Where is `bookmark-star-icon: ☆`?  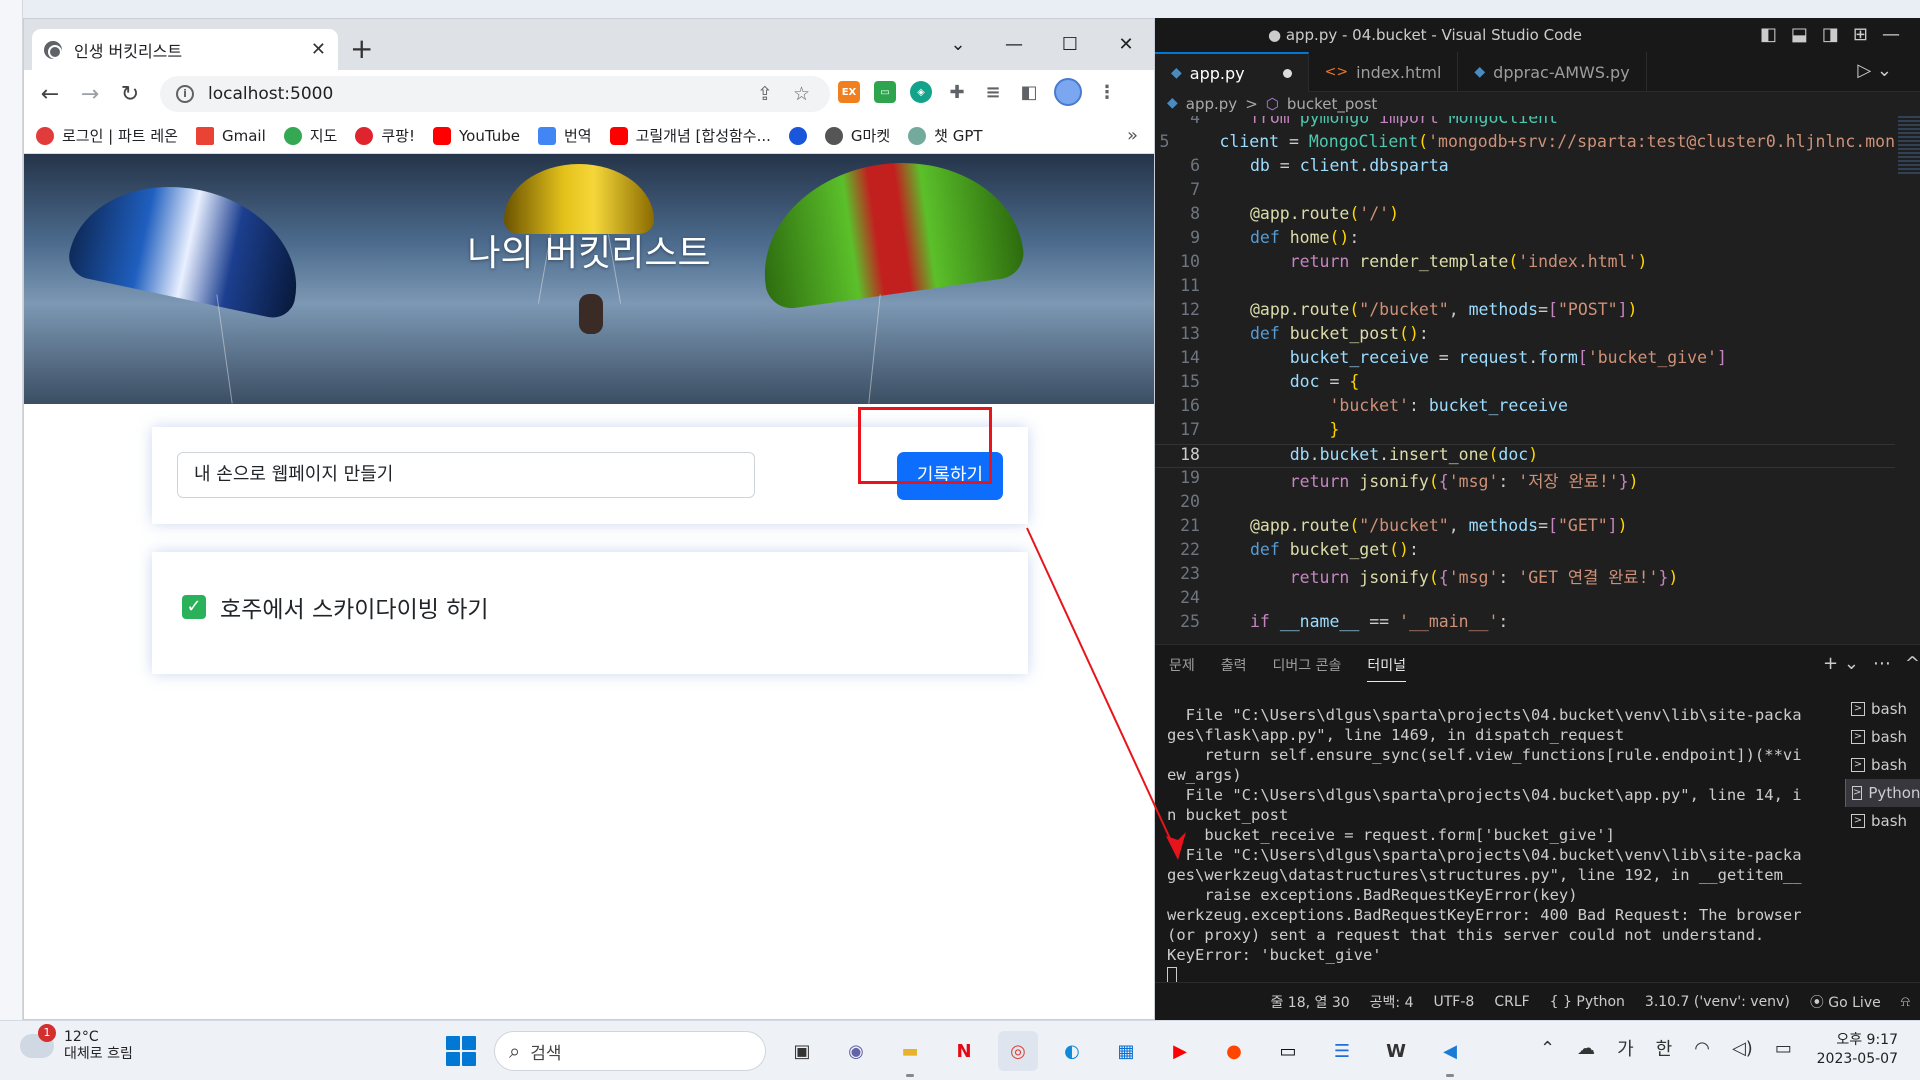
bookmark-star-icon: ☆ is located at coordinates (801, 94).